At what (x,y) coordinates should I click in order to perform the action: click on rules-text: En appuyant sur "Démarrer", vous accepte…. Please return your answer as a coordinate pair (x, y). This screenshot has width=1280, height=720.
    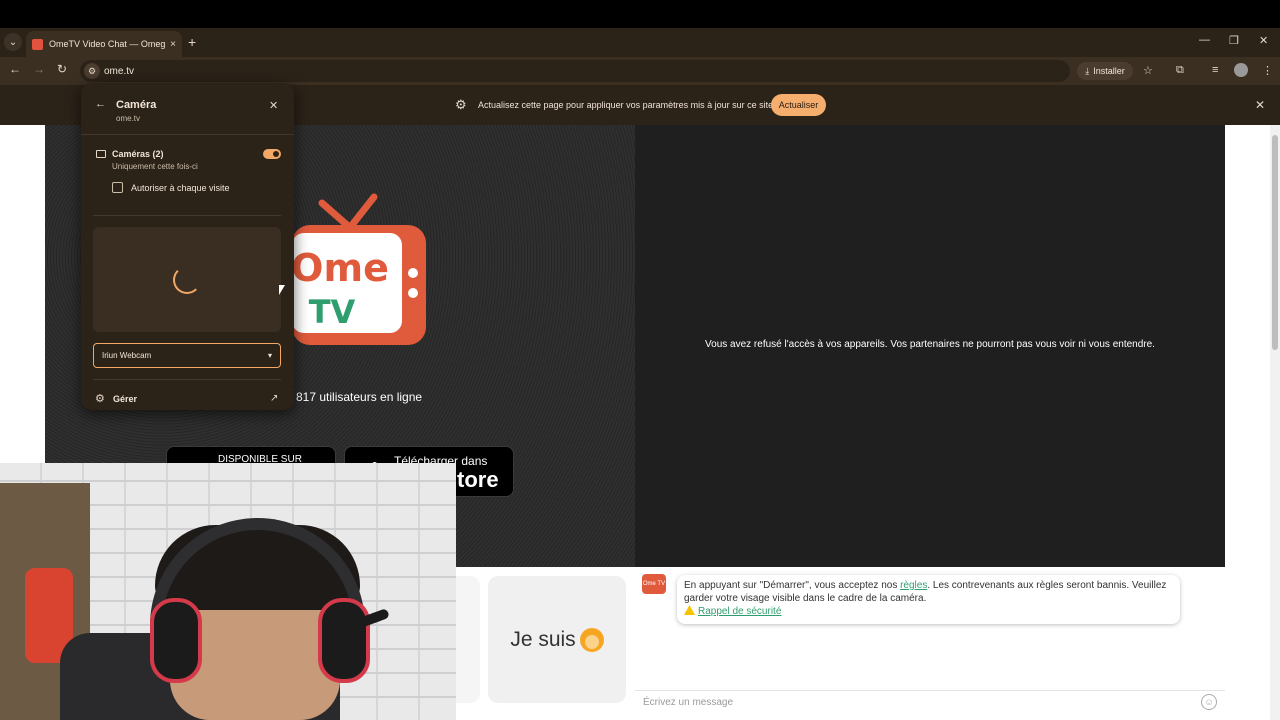
    Looking at the image, I should click on (928, 592).